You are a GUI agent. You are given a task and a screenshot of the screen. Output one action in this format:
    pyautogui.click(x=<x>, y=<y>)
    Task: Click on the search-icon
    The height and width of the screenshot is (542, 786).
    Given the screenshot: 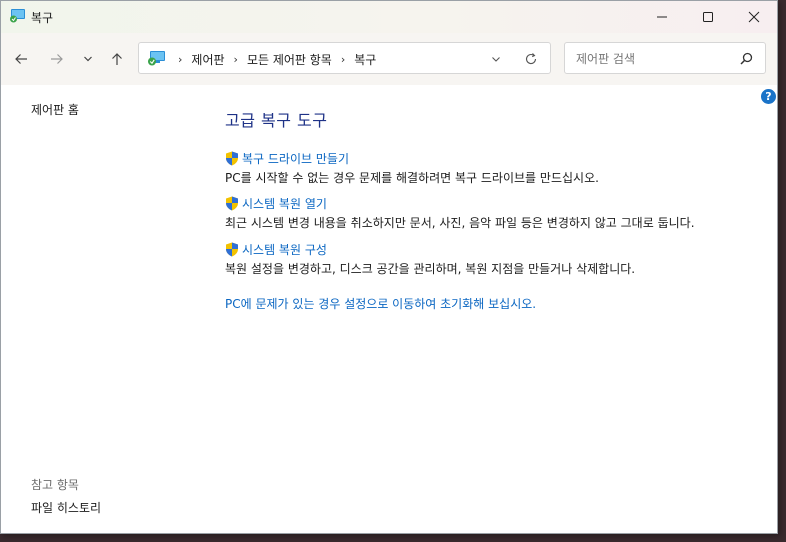 What is the action you would take?
    pyautogui.click(x=746, y=58)
    